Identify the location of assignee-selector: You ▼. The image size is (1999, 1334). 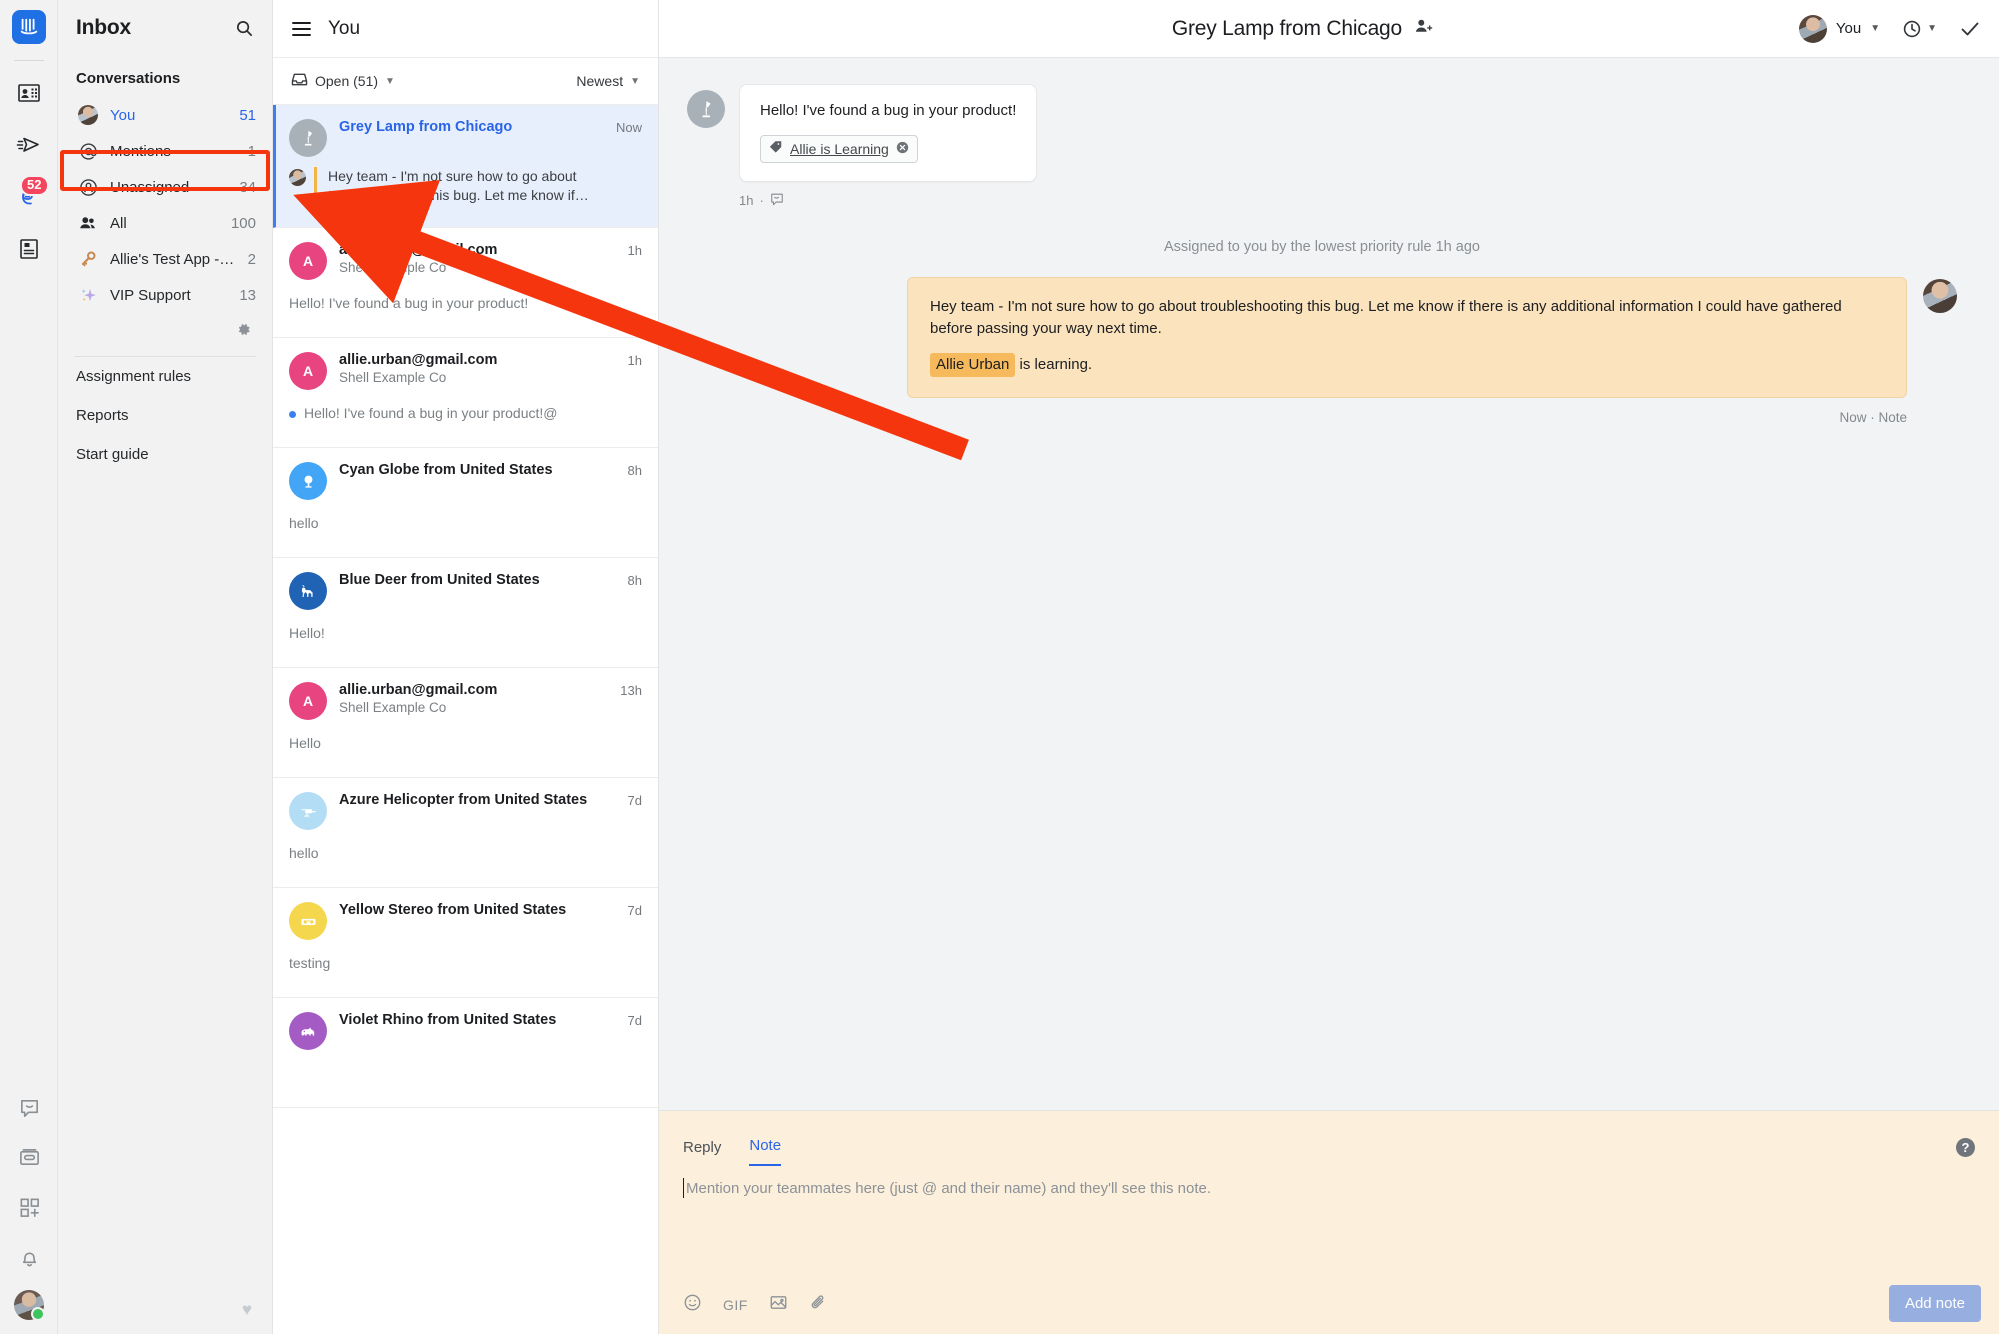
(1839, 28).